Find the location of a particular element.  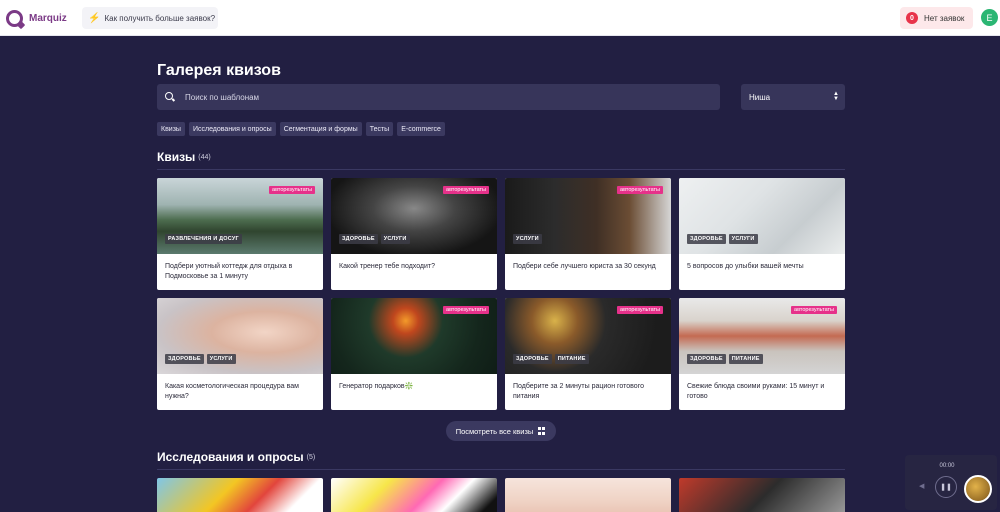

section-title-text: Исследования и опросы is located at coordinates (230, 457).